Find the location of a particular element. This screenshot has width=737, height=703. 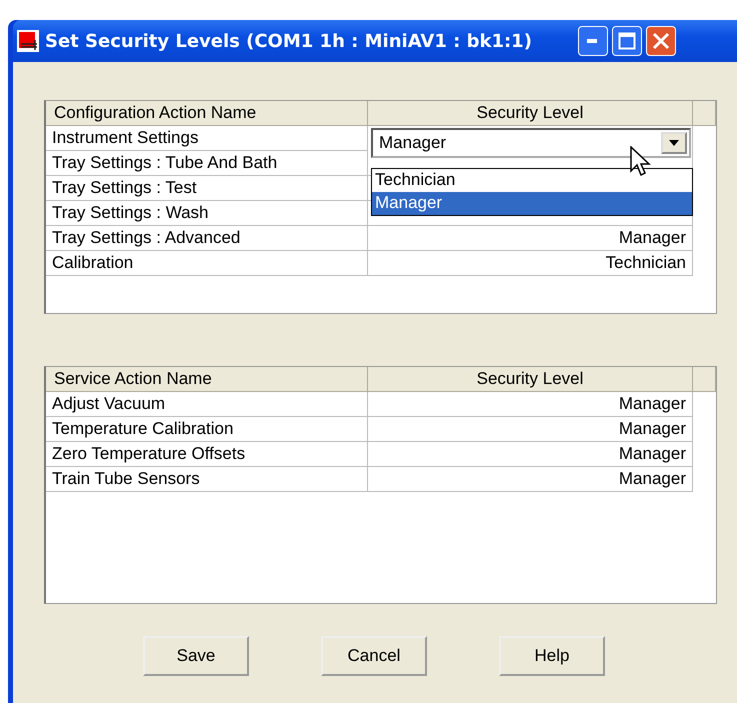

table-cell: Train Tube Sensors is located at coordinates (207, 479).